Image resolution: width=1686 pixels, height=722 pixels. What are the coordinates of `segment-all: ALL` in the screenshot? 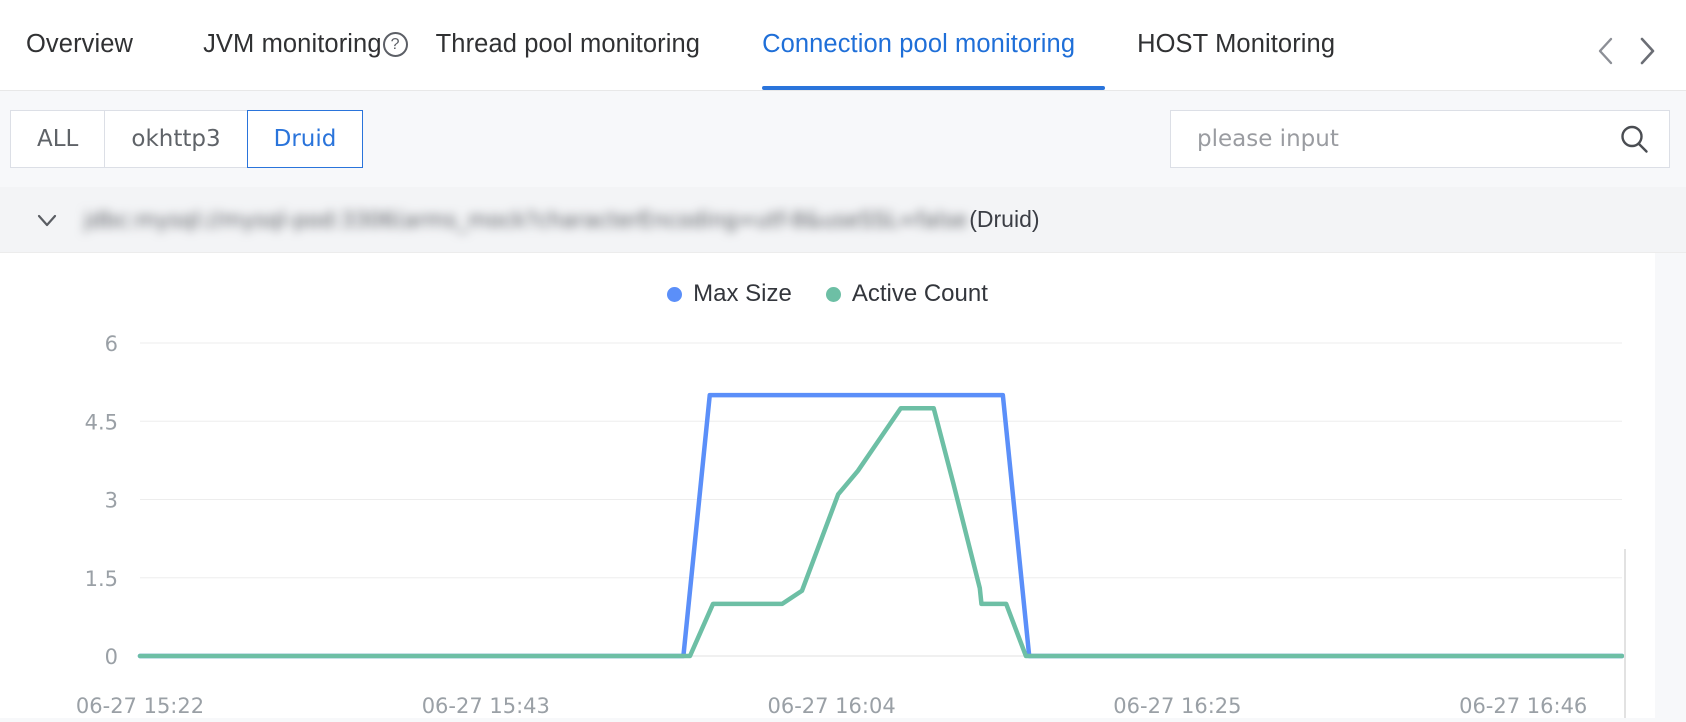 It's located at (57, 139).